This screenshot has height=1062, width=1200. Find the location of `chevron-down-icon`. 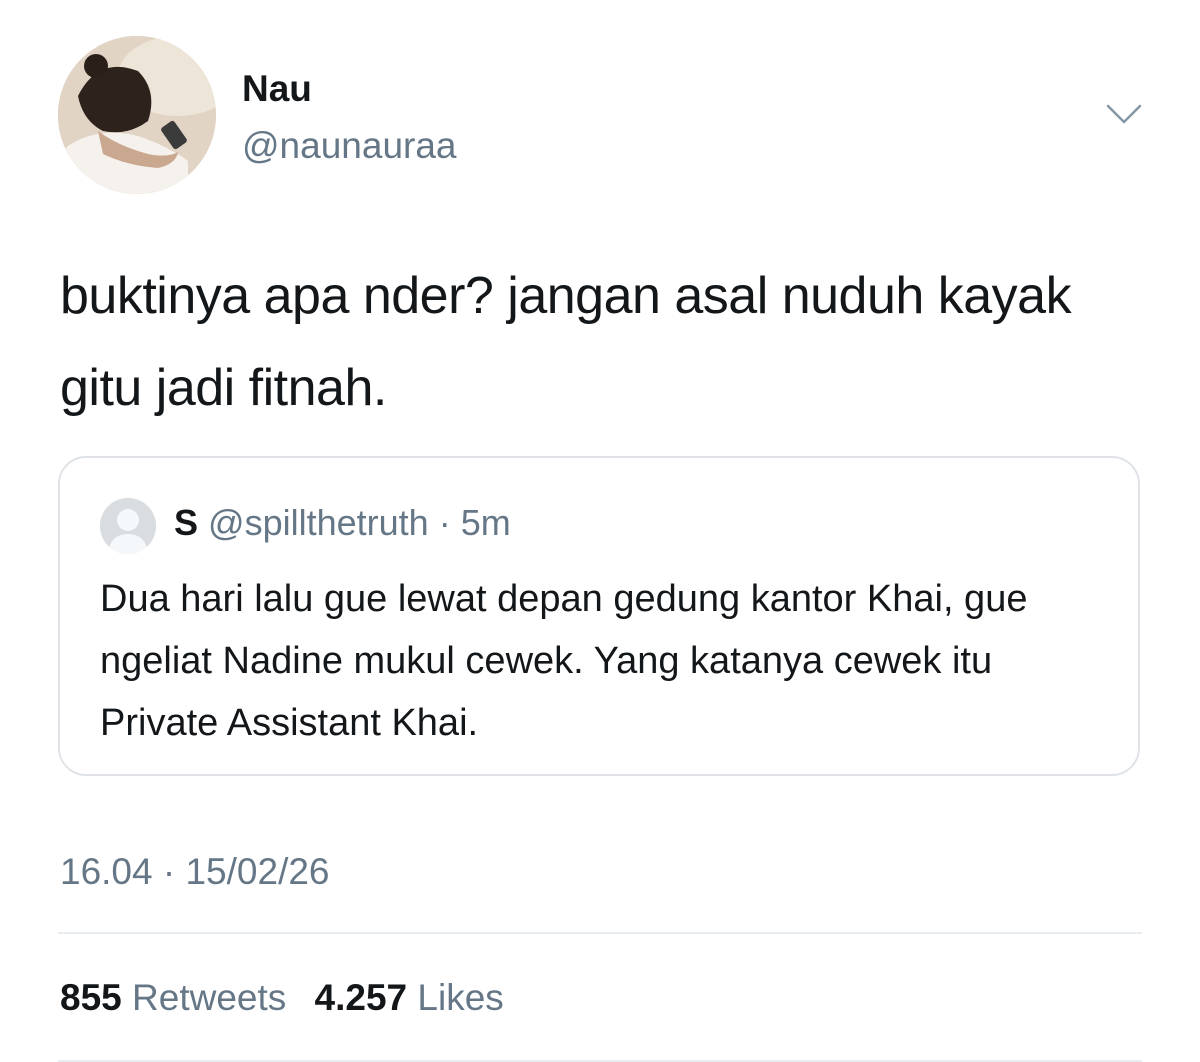

chevron-down-icon is located at coordinates (1124, 115).